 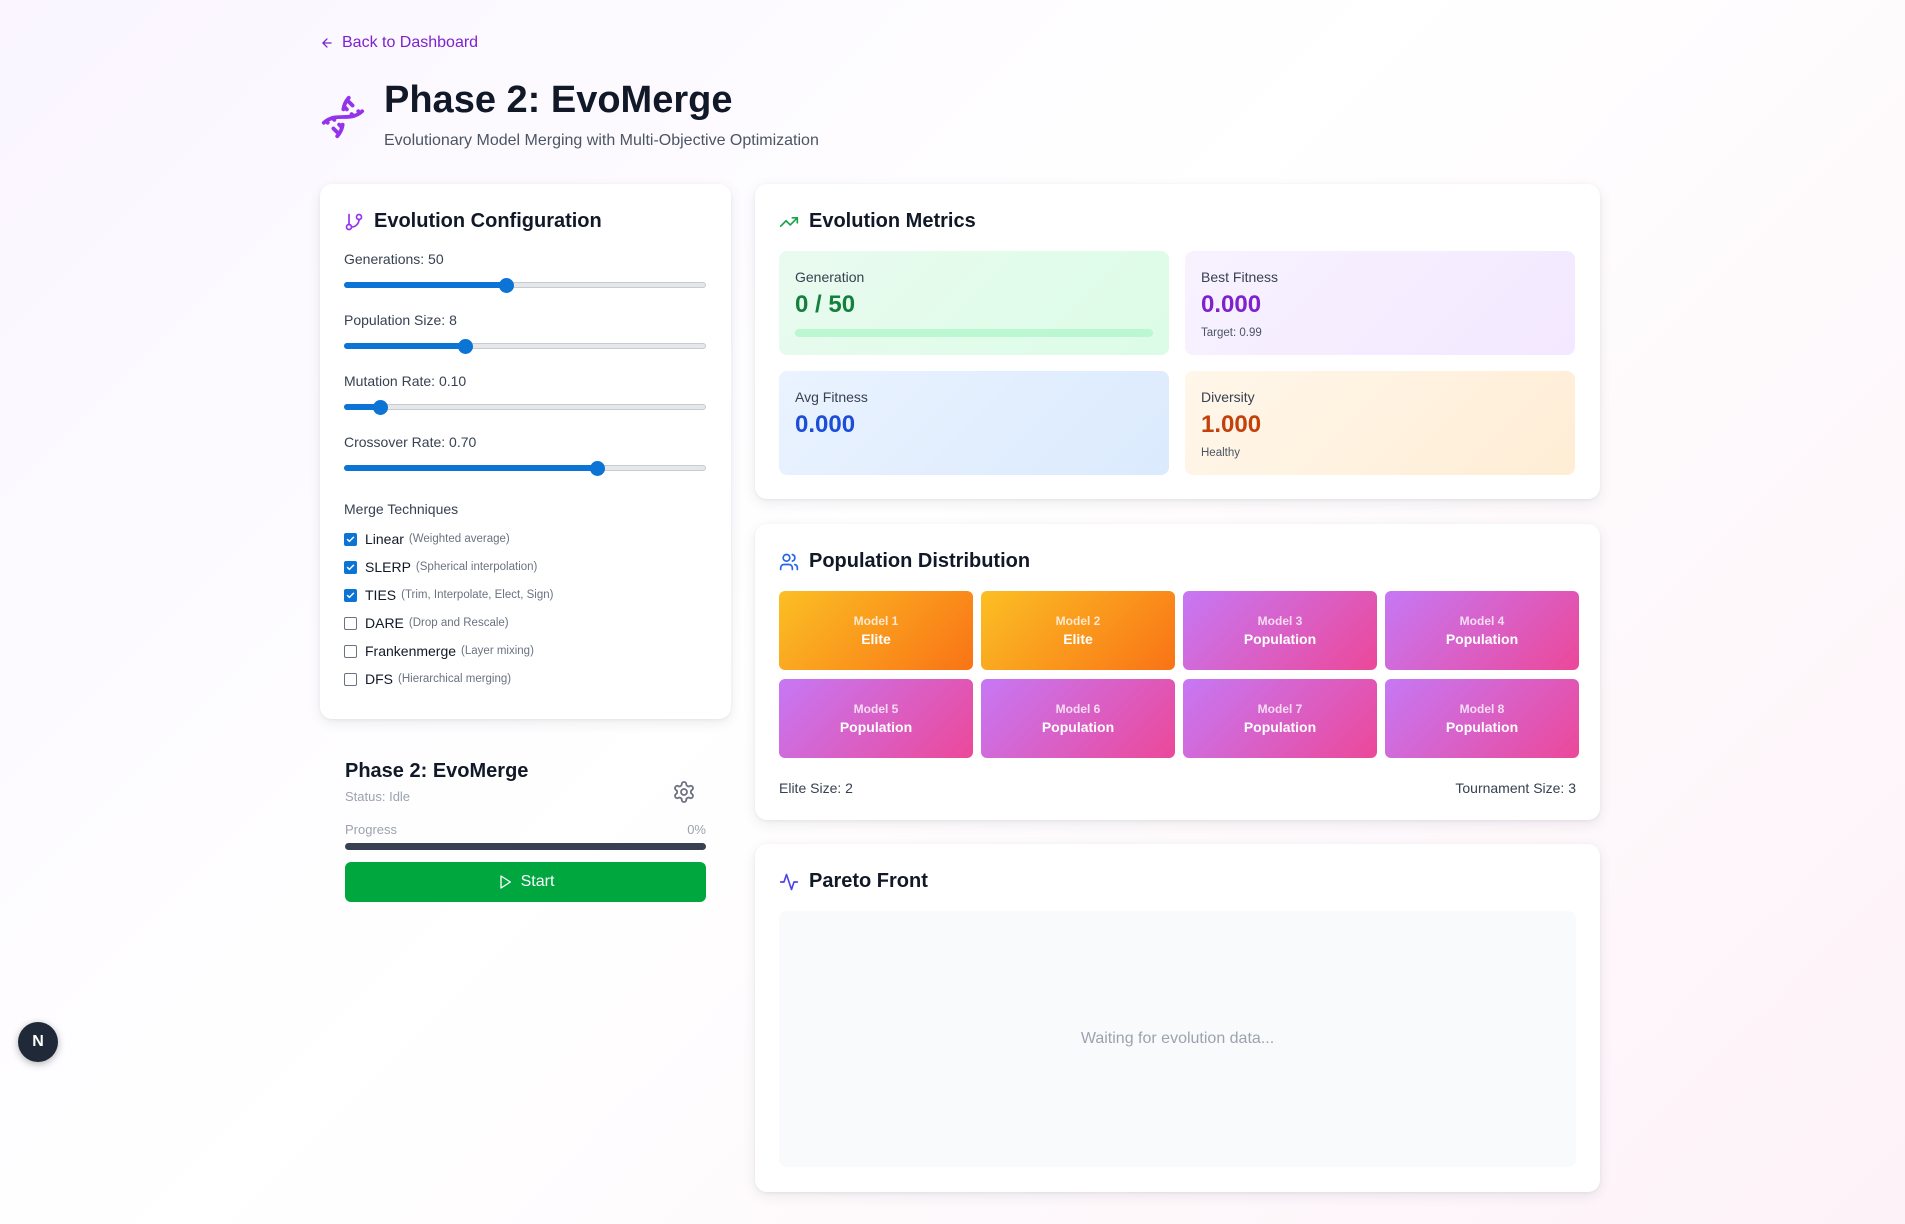 I want to click on population-model-tile: Model 3 Population, so click(x=1280, y=630).